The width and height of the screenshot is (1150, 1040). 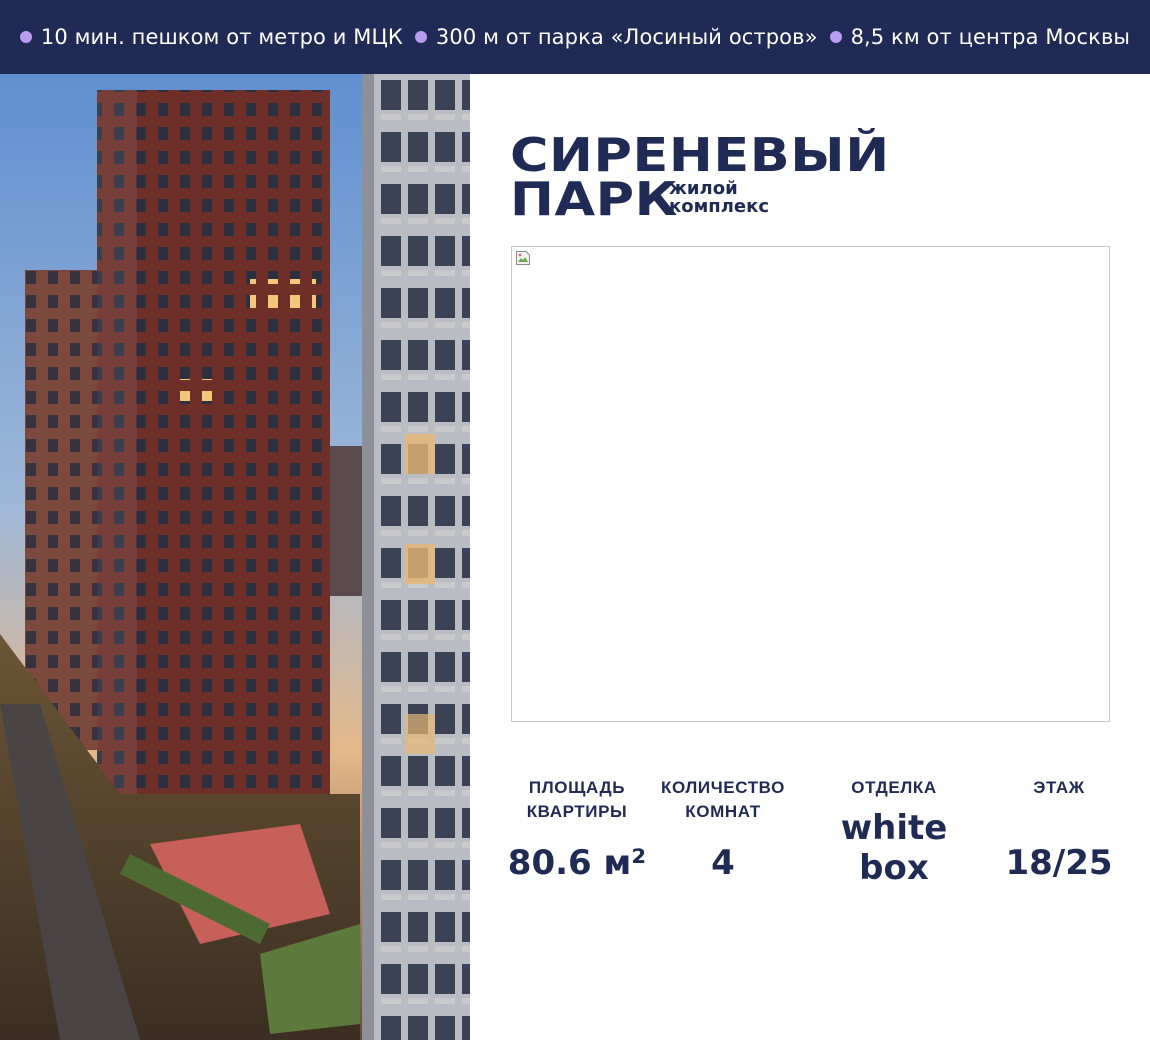 I want to click on broken-image-icon, so click(x=523, y=258).